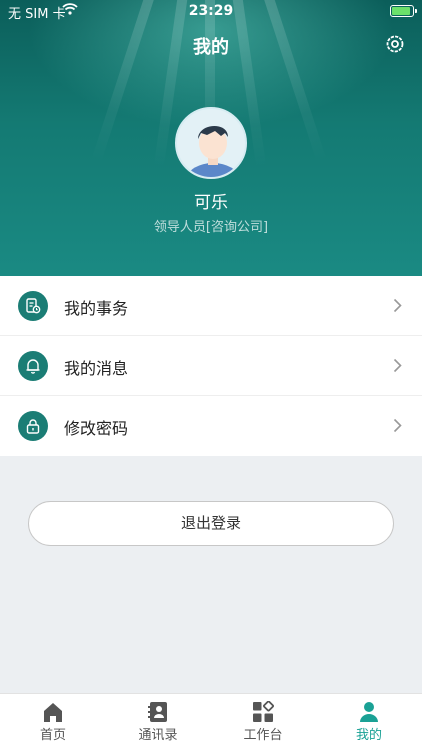  Describe the element at coordinates (33, 426) in the screenshot. I see `lock-icon` at that location.